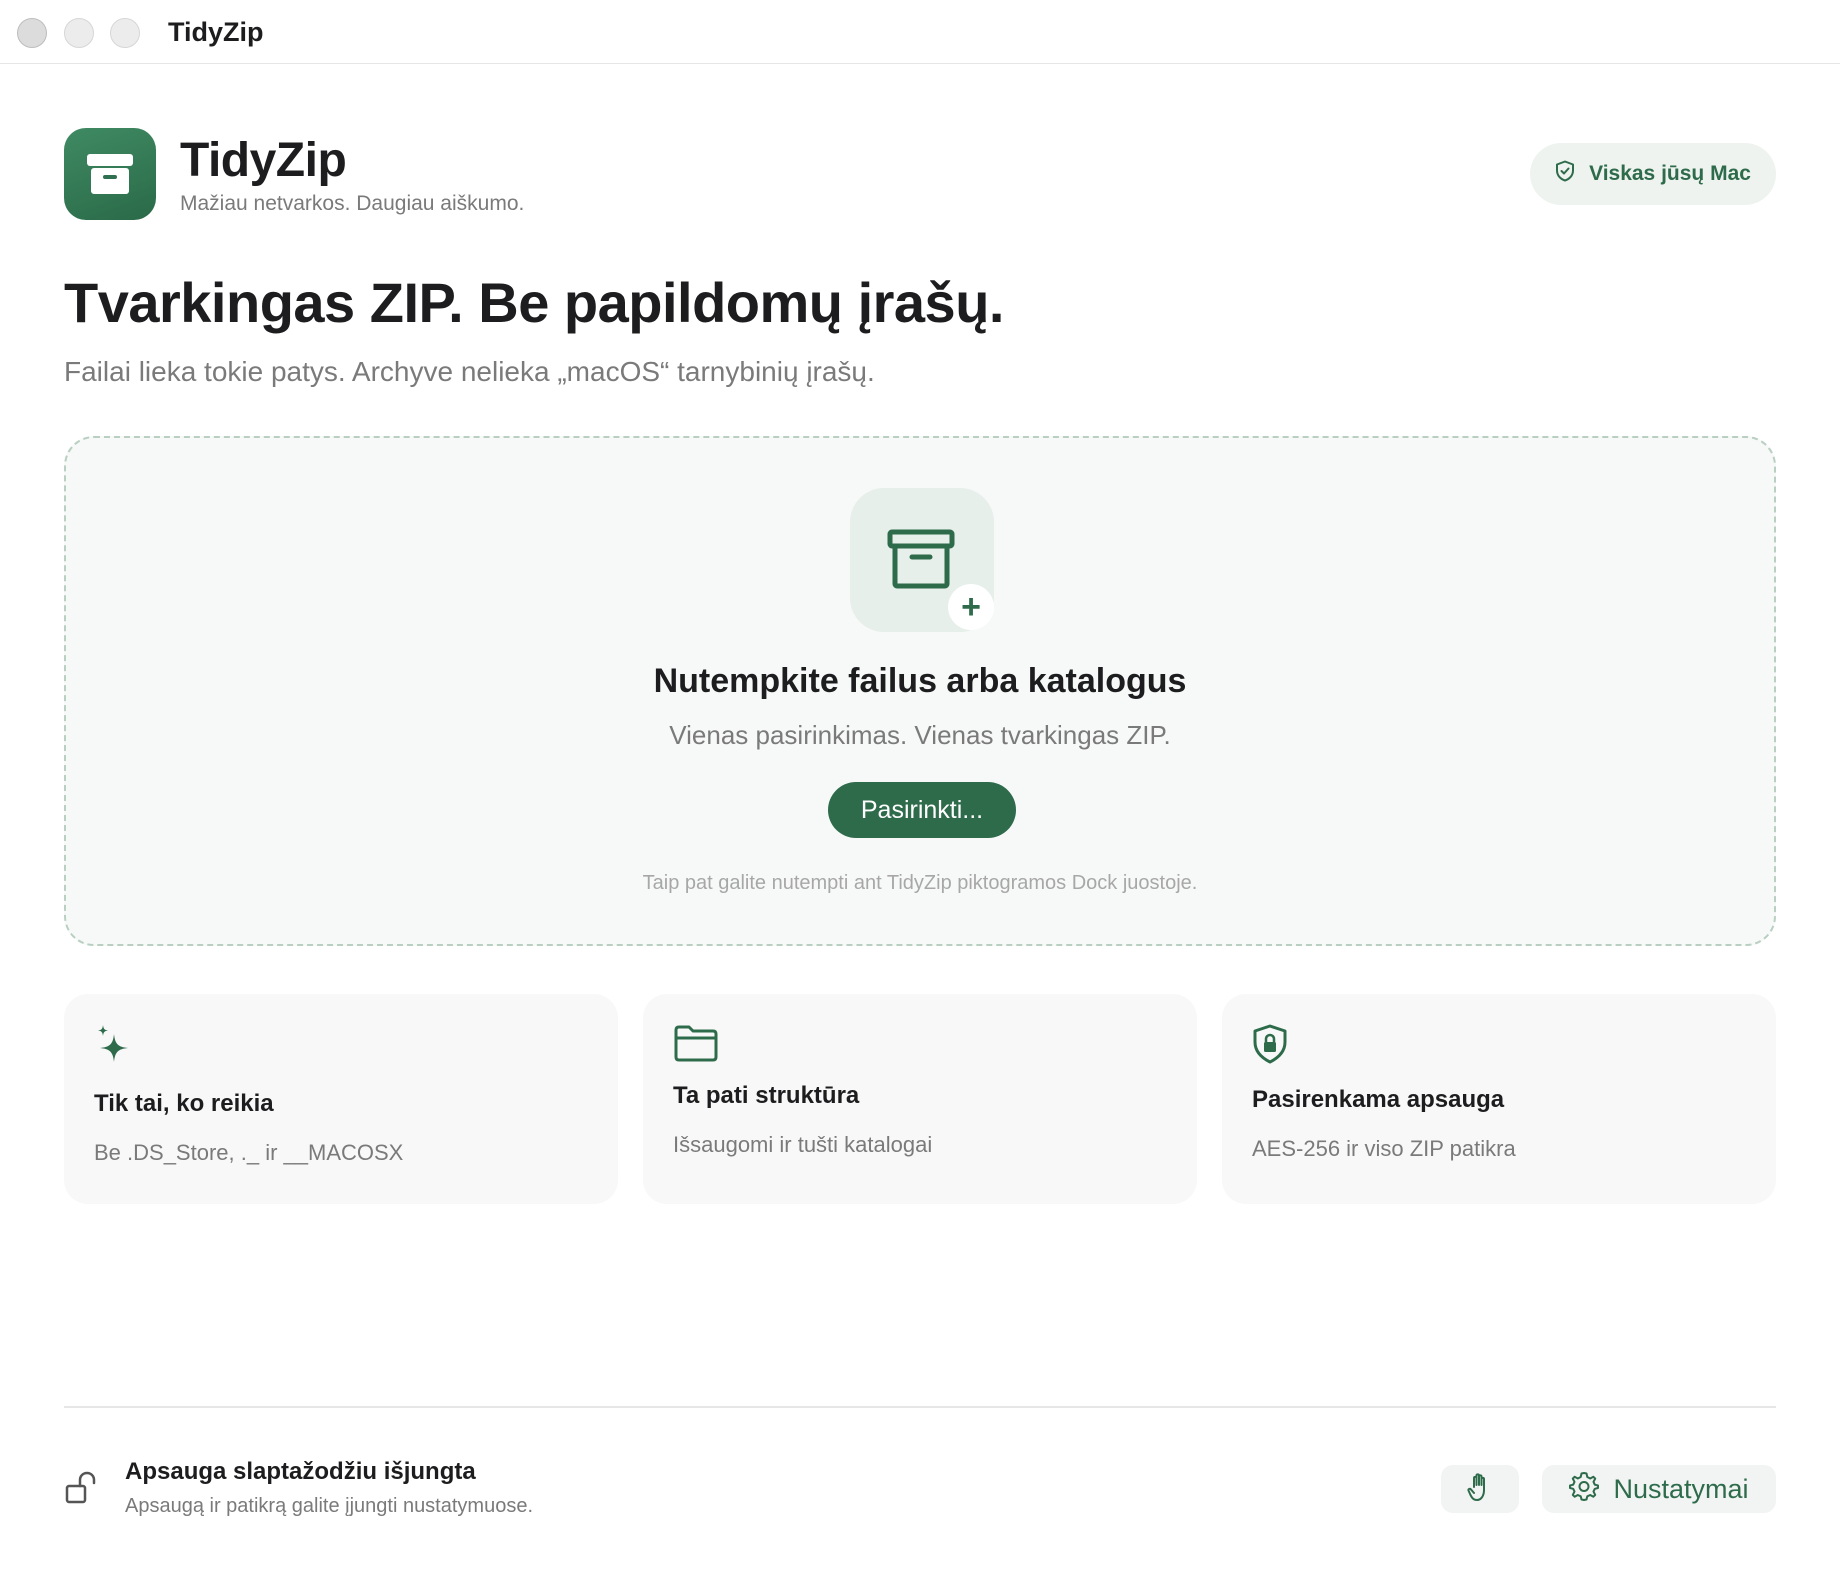 This screenshot has height=1584, width=1840. Describe the element at coordinates (971, 607) in the screenshot. I see `plus-icon: +` at that location.